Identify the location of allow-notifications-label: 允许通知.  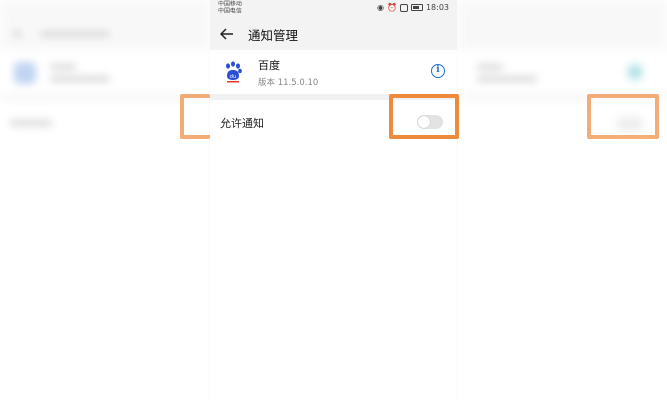
(242, 123).